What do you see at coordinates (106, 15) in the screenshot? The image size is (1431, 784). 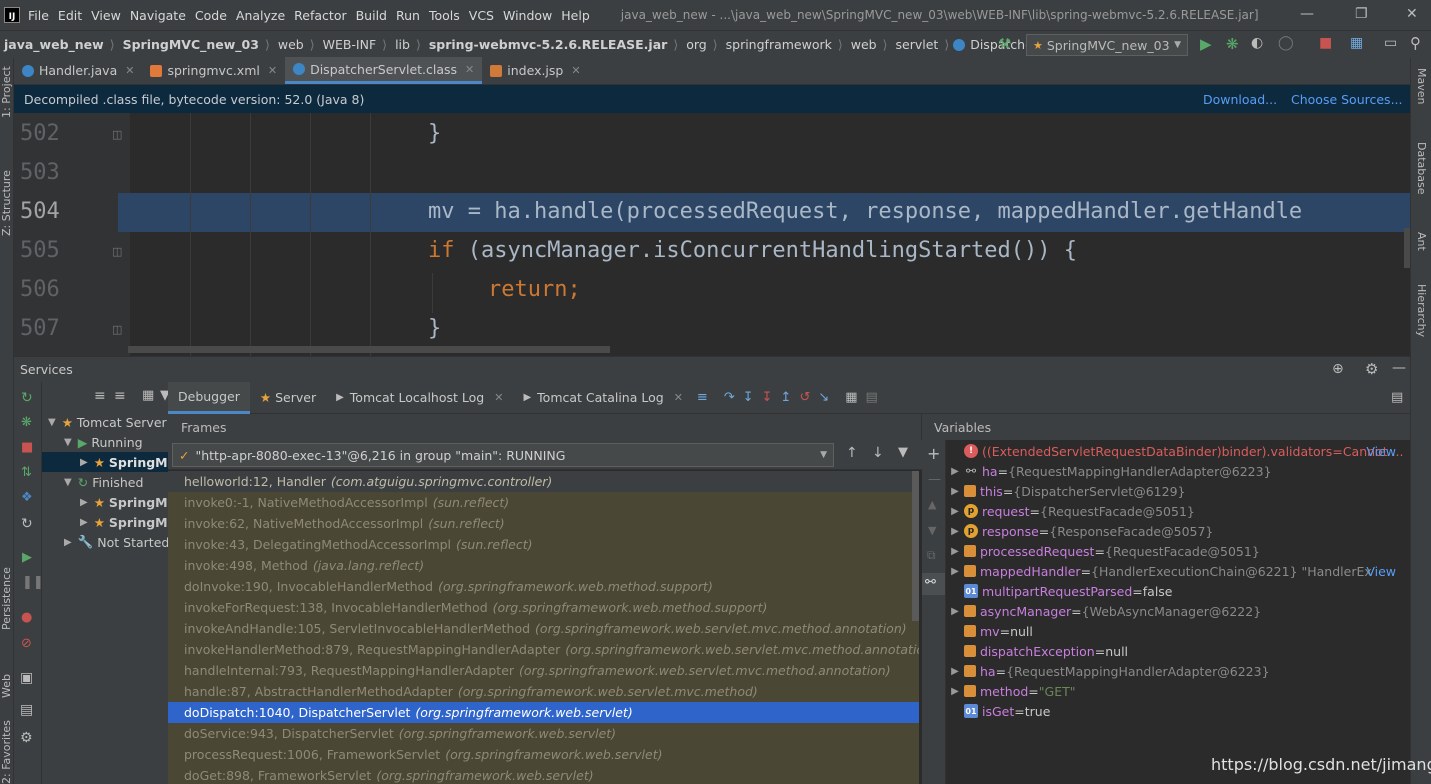 I see `menu-view: View` at bounding box center [106, 15].